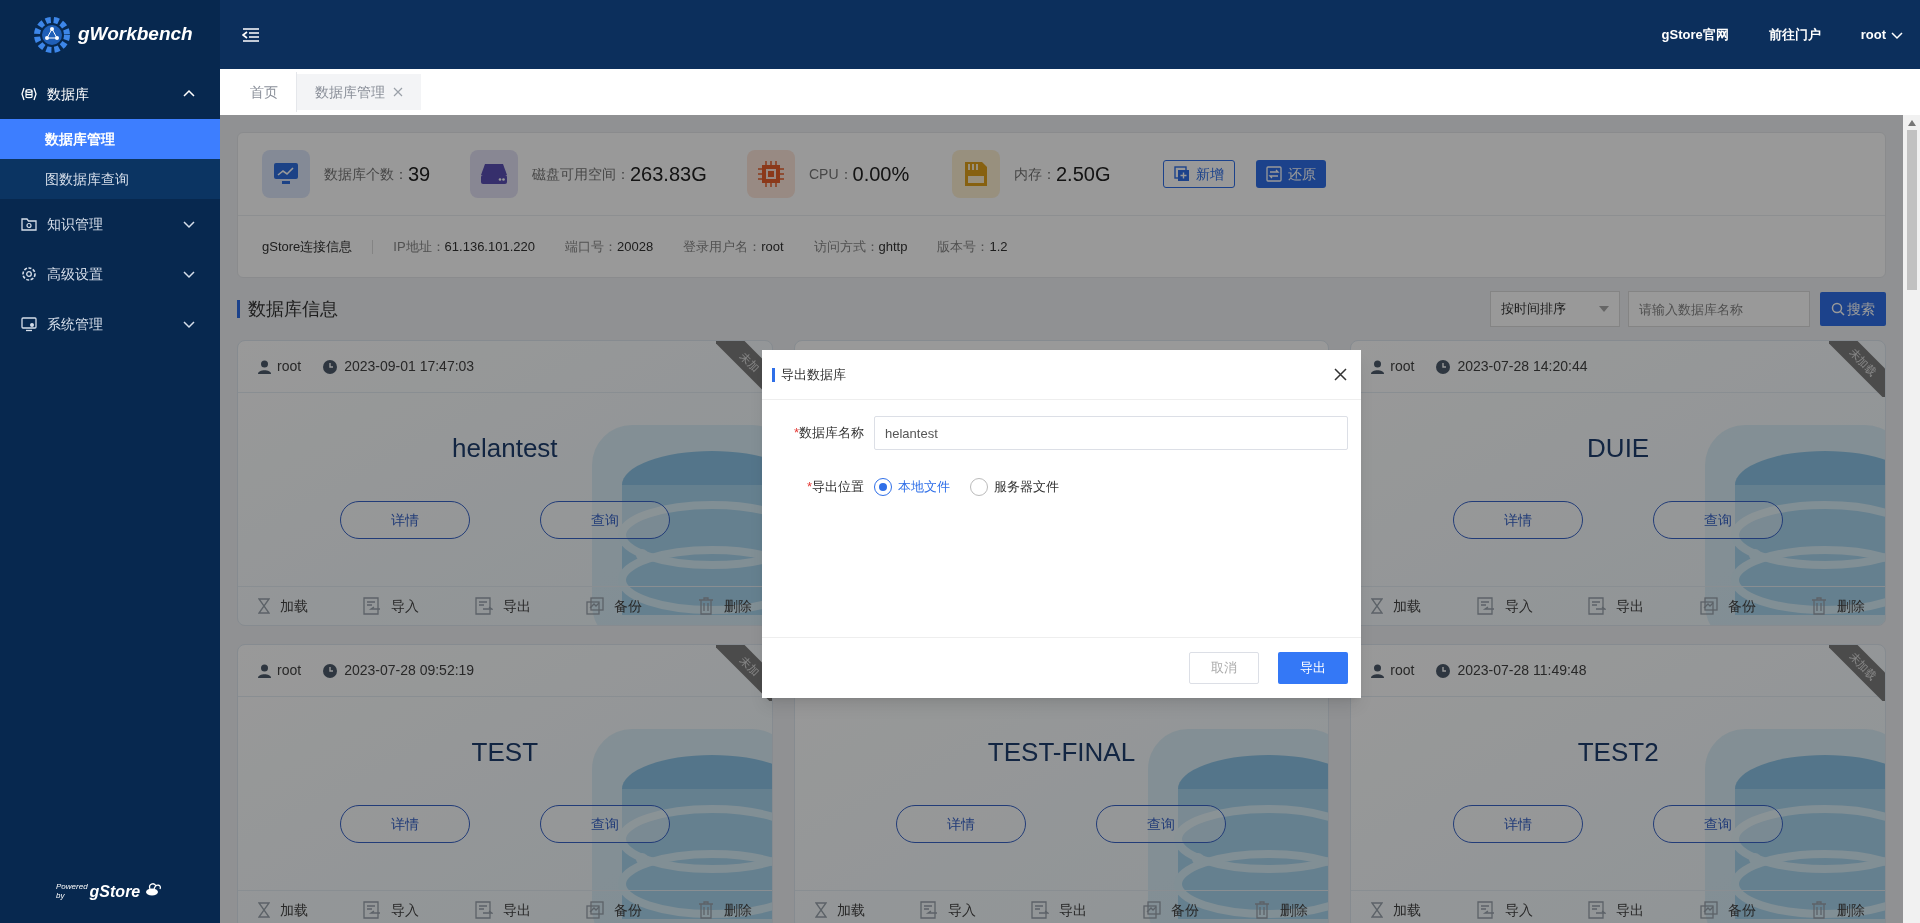  What do you see at coordinates (1111, 433) in the screenshot?
I see `database-name-field: helantest` at bounding box center [1111, 433].